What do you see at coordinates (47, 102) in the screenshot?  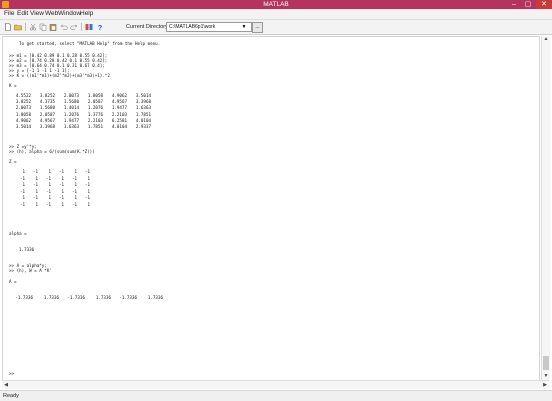 I see `matrix-cell: 4.3735` at bounding box center [47, 102].